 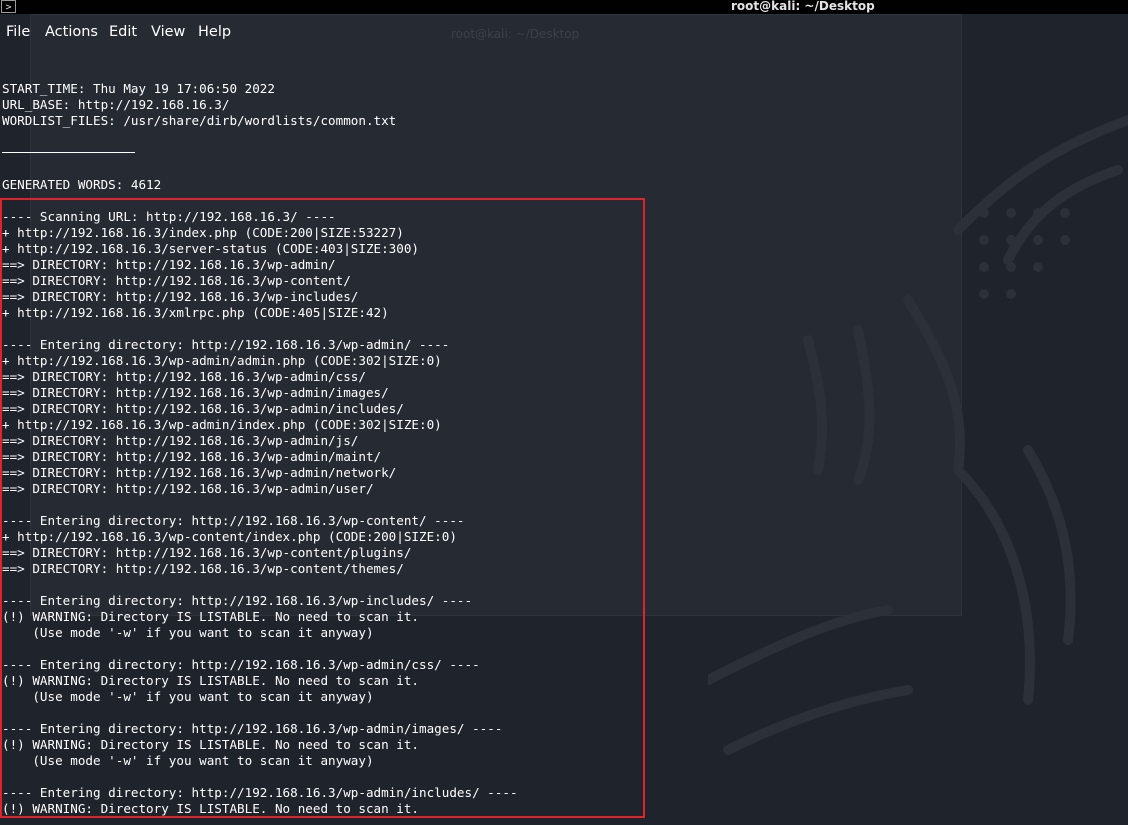 What do you see at coordinates (116, 104) in the screenshot?
I see `terminal-line: URL_BASE: http://192.168.16.3/` at bounding box center [116, 104].